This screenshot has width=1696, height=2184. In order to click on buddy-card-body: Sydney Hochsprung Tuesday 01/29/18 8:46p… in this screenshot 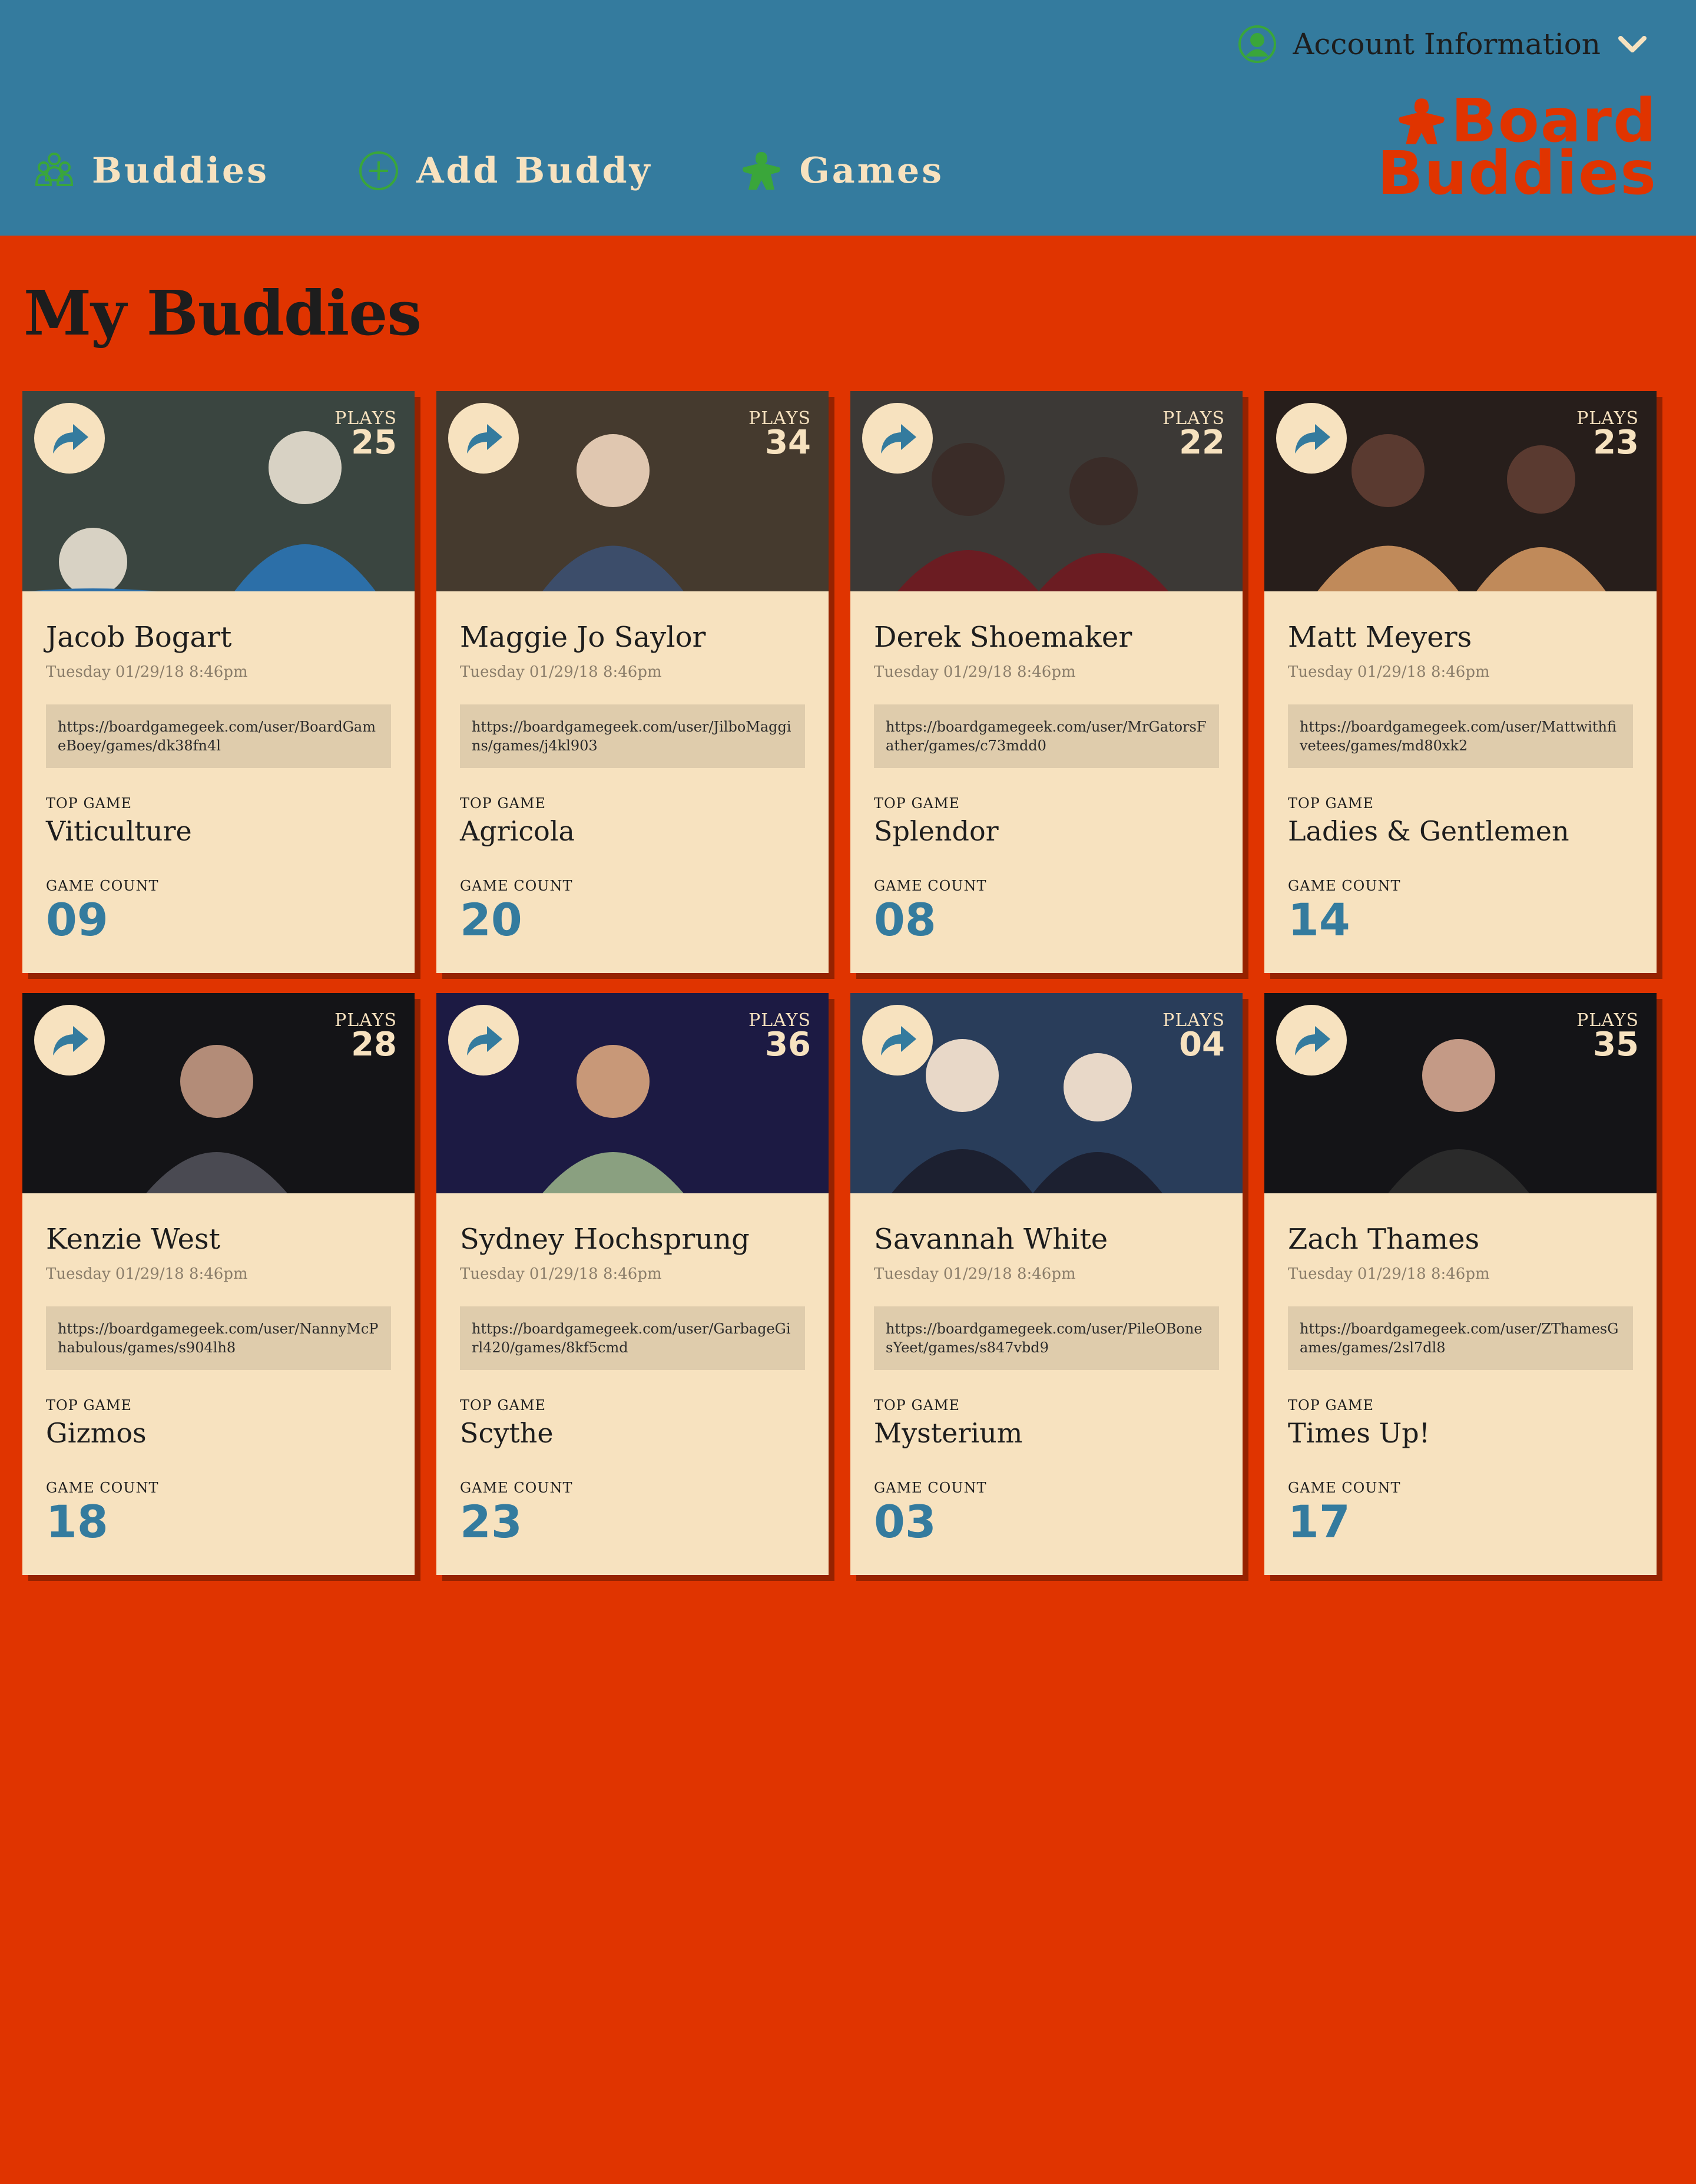, I will do `click(633, 1385)`.